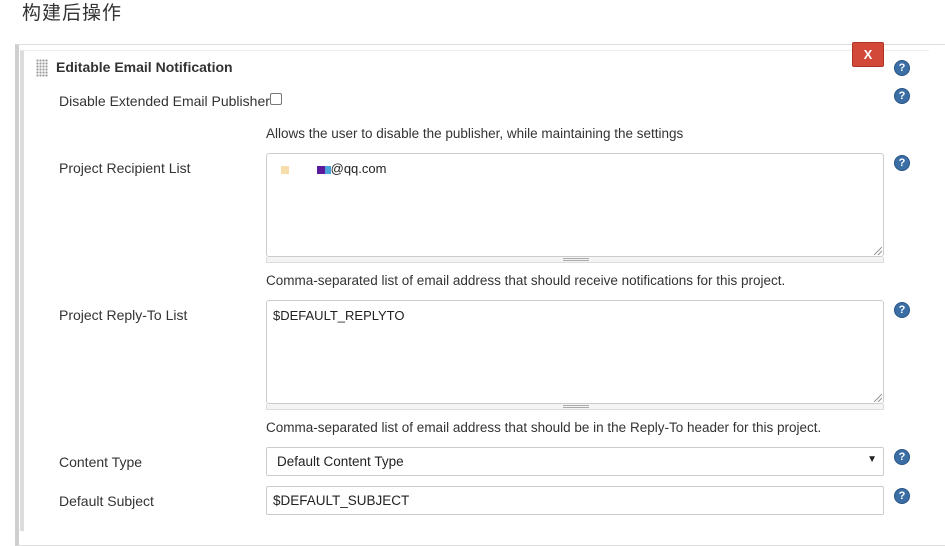  Describe the element at coordinates (339, 315) in the screenshot. I see `reply-to-list-value: $DEFAULT_REPLYTO` at that location.